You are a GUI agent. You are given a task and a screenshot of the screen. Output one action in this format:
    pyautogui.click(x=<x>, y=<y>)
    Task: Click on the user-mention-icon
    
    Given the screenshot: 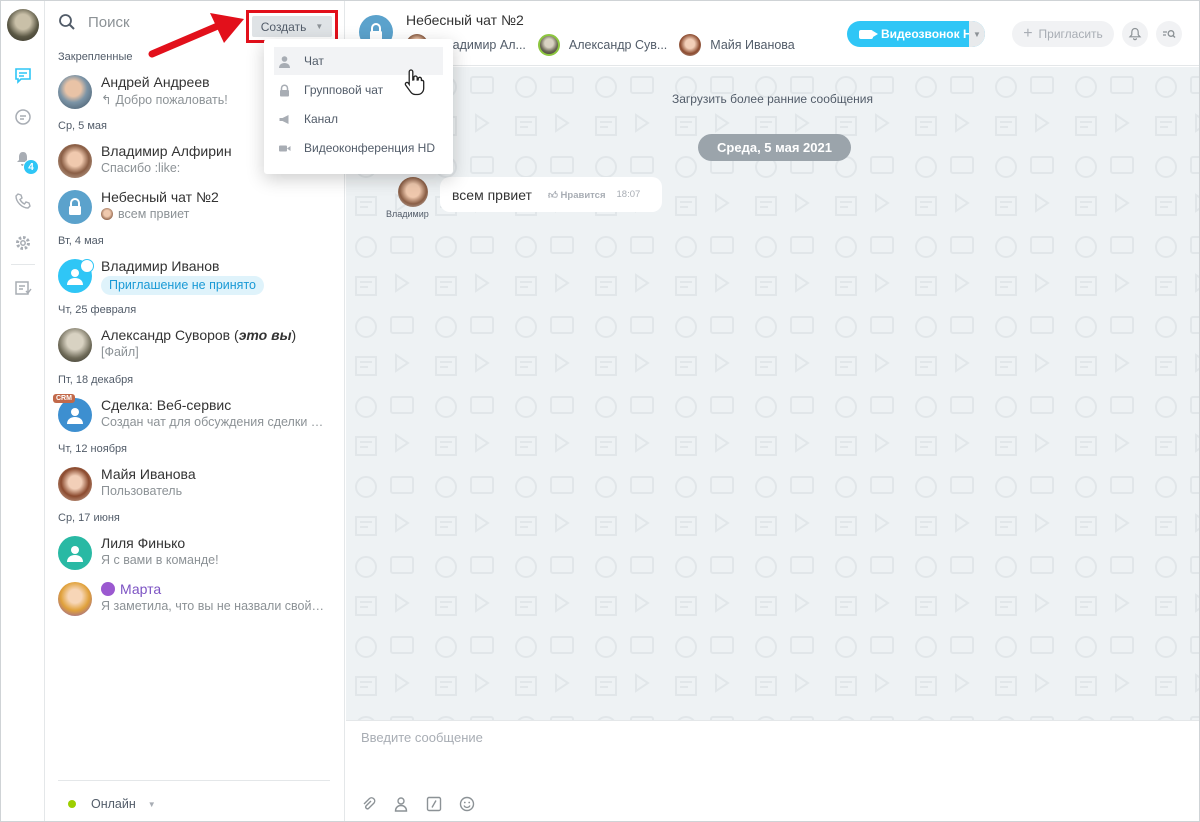 What is the action you would take?
    pyautogui.click(x=401, y=804)
    